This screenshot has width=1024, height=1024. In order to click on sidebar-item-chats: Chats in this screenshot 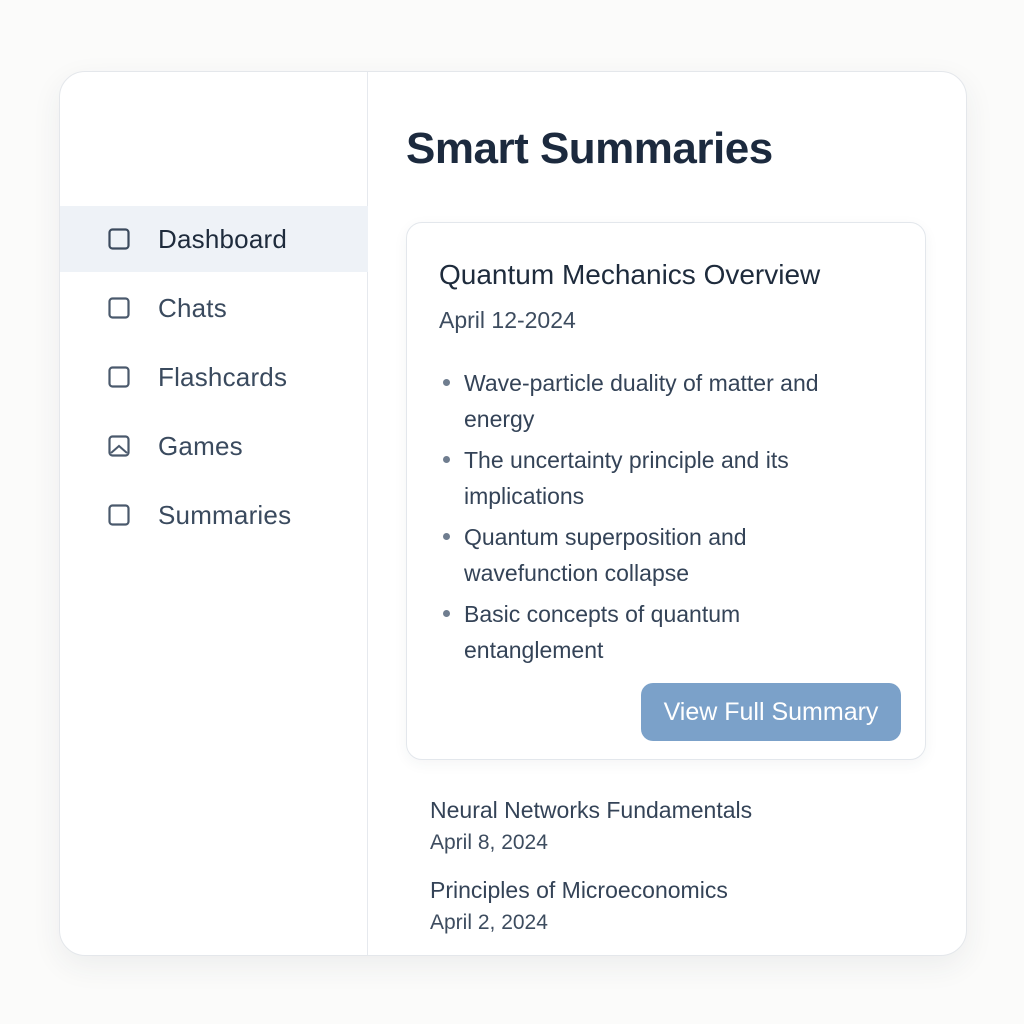, I will do `click(214, 308)`.